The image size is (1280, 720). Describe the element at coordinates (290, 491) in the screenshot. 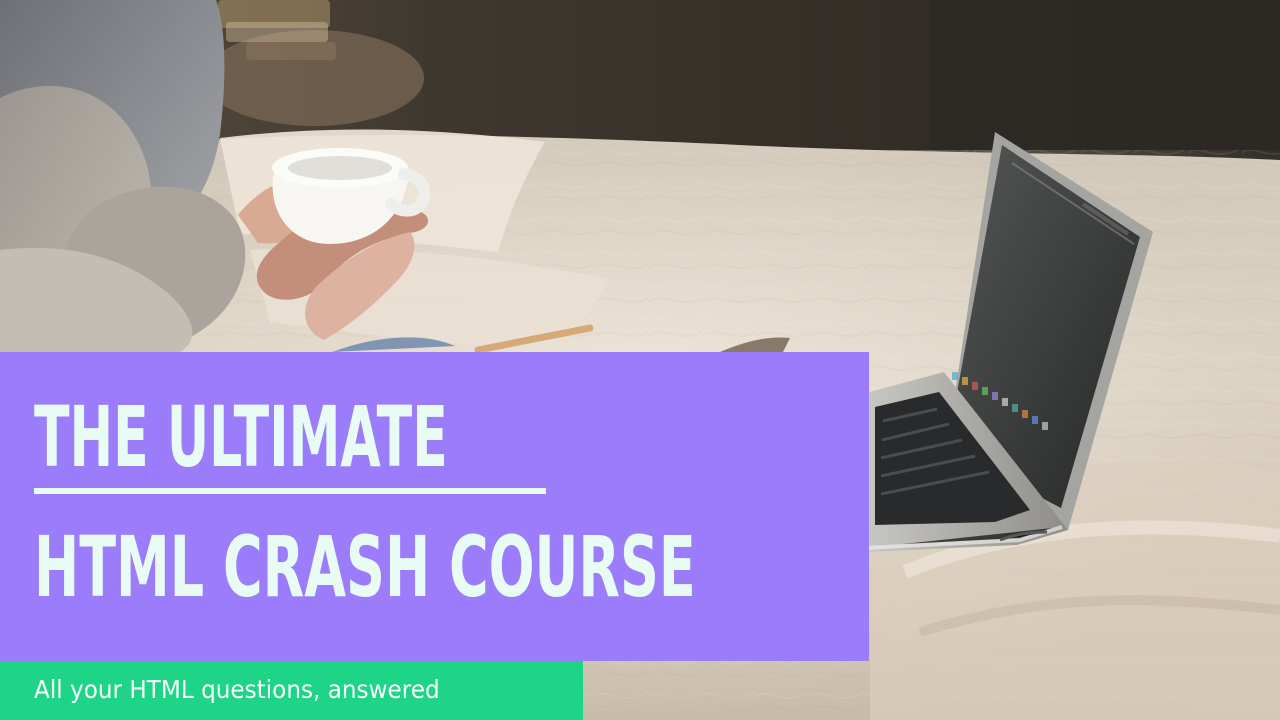

I see `title-underline` at that location.